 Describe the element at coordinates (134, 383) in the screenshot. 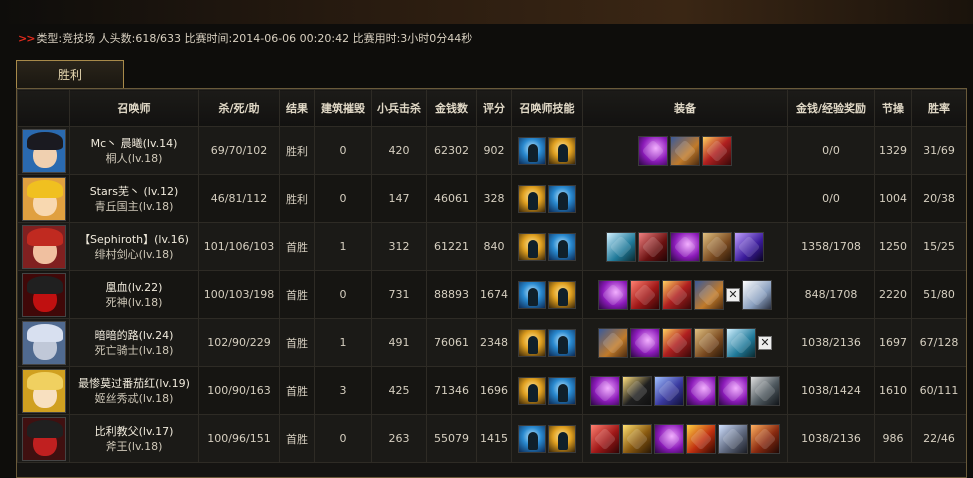

I see `summoner-name: 最惨莫过番茄红(lv.19)` at that location.